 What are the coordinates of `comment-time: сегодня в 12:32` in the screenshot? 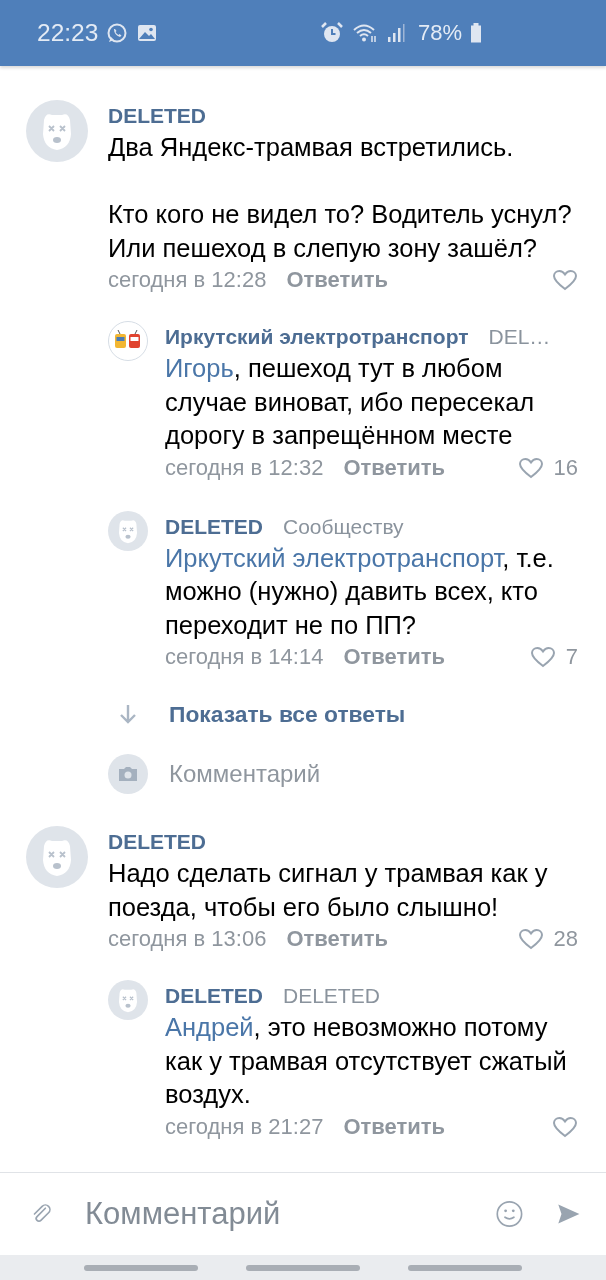 It's located at (244, 467).